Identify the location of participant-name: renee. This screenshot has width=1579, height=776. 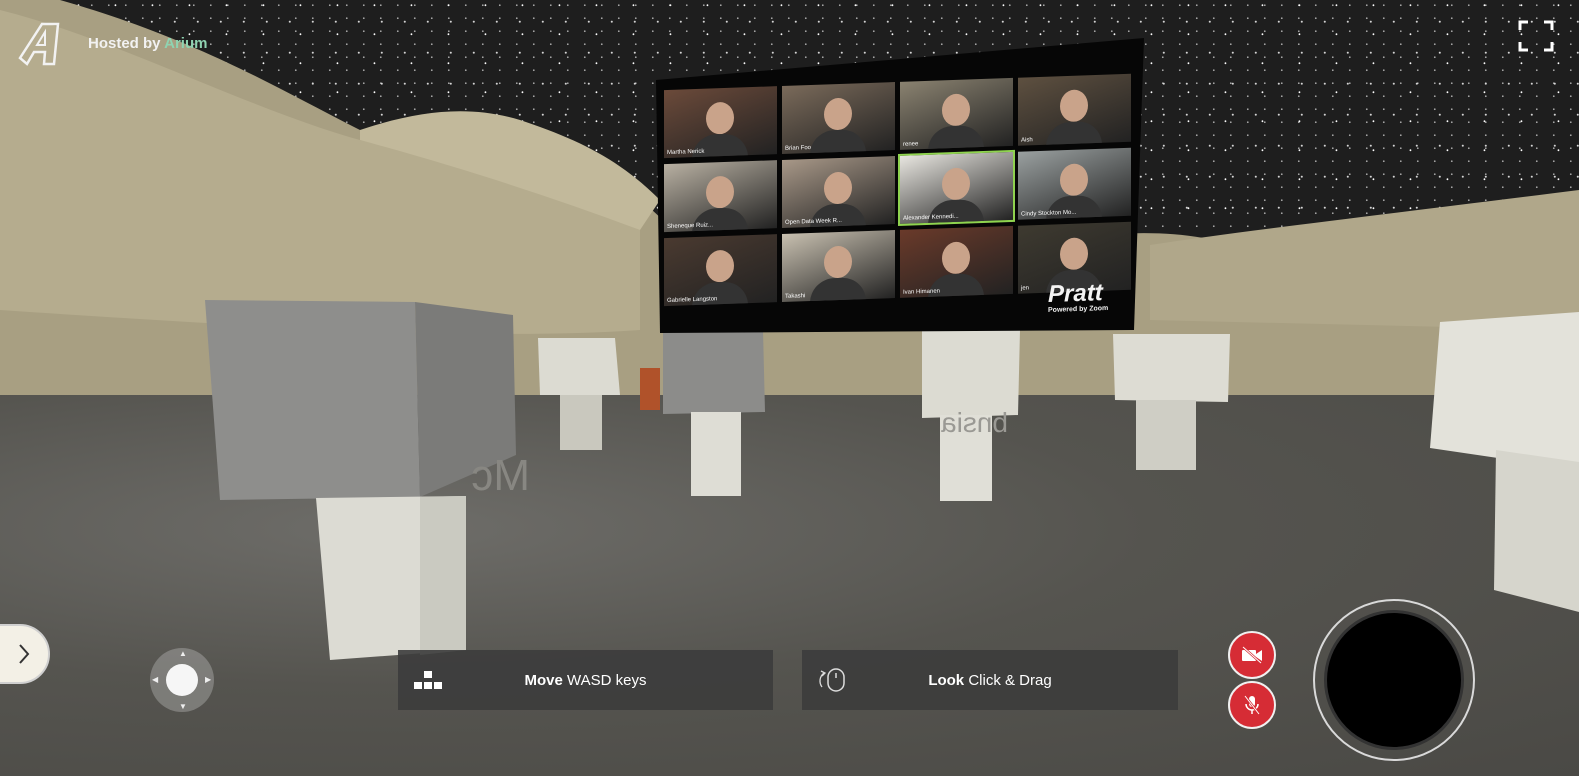
(911, 144).